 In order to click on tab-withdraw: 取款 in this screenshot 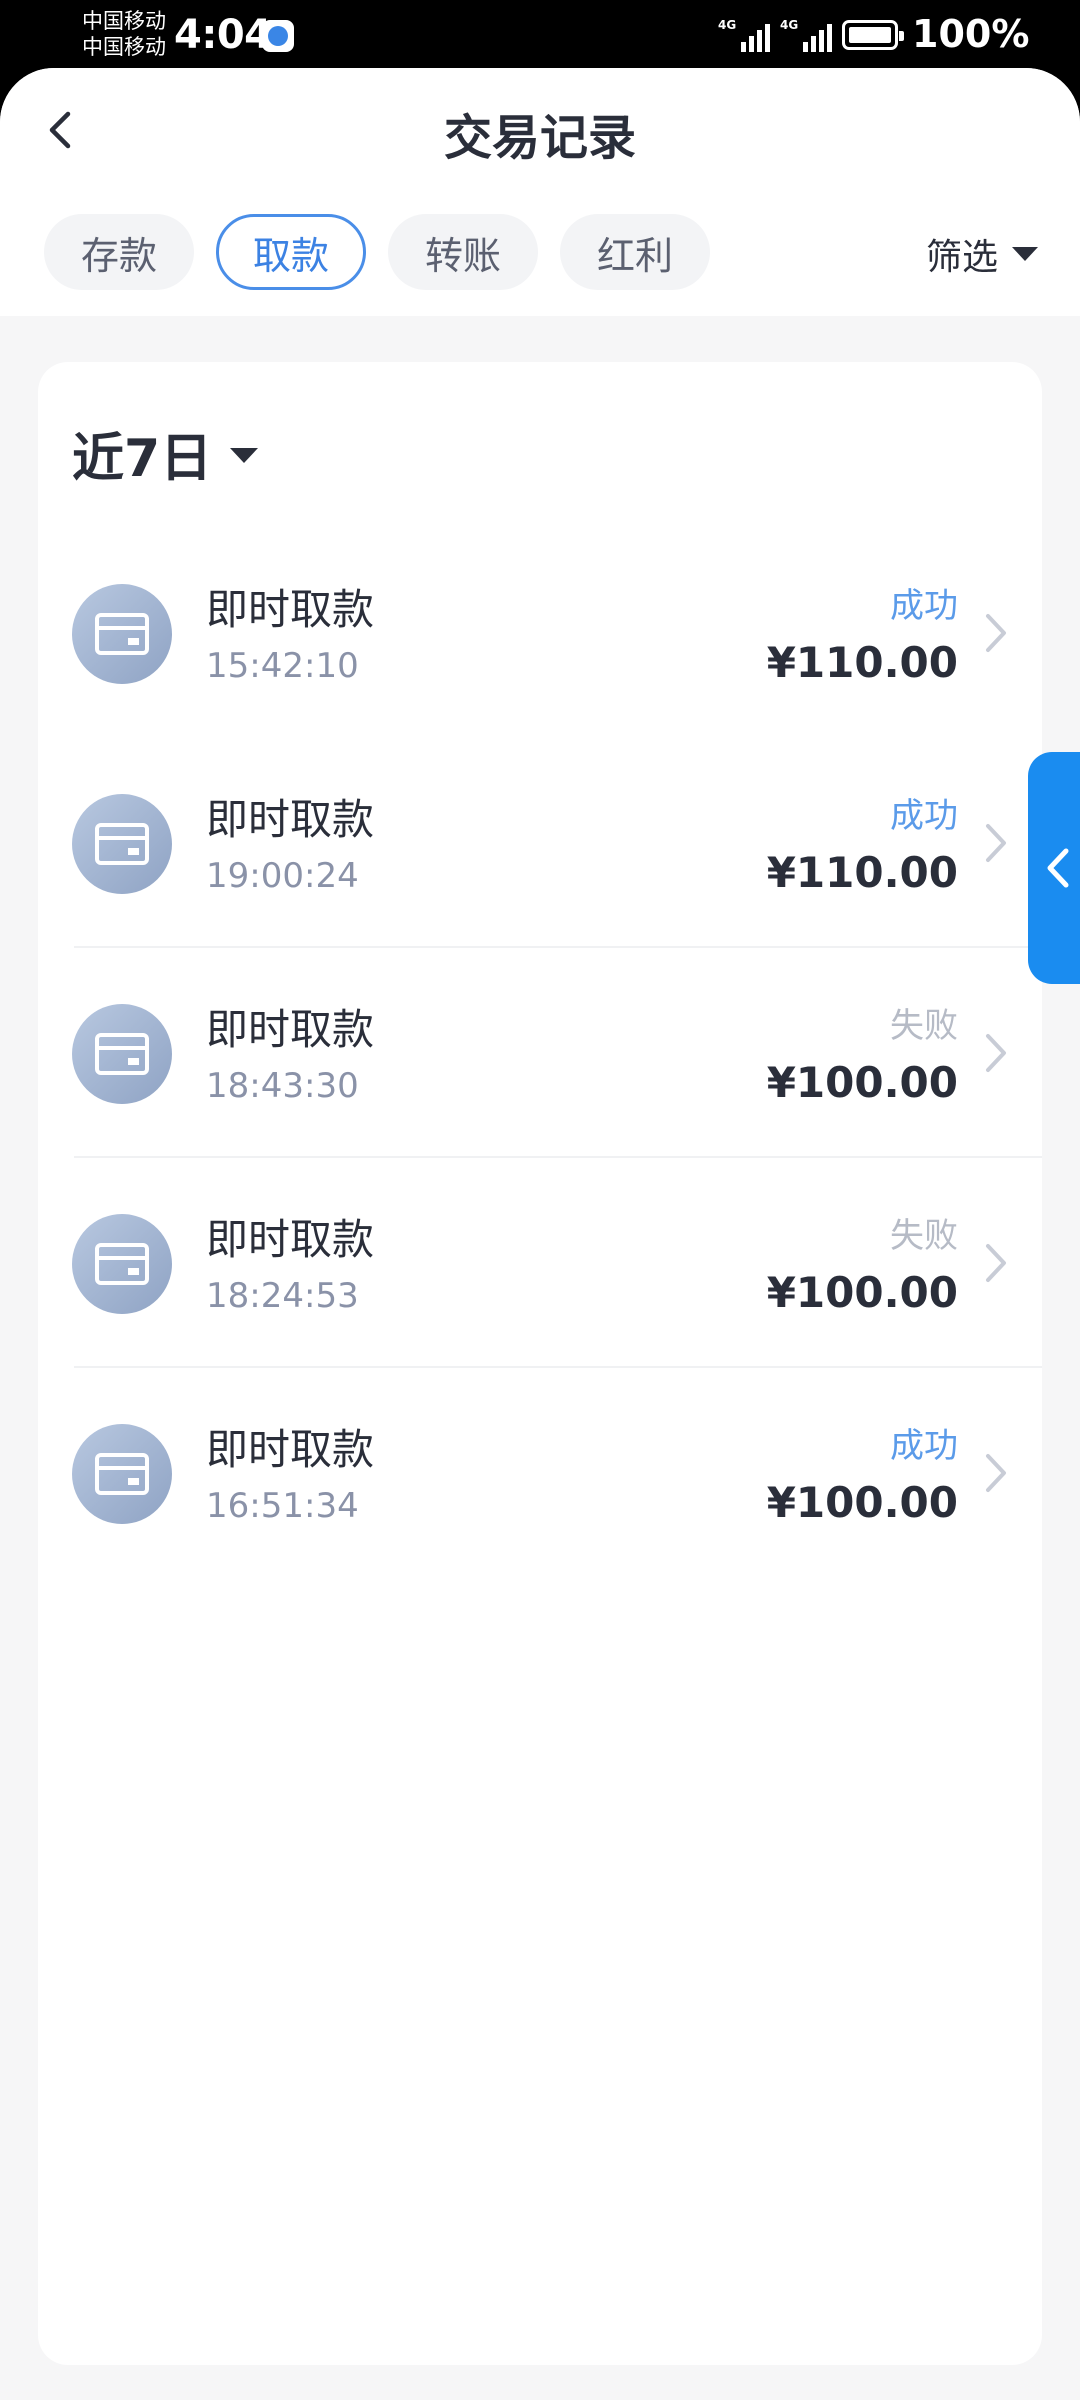, I will do `click(291, 252)`.